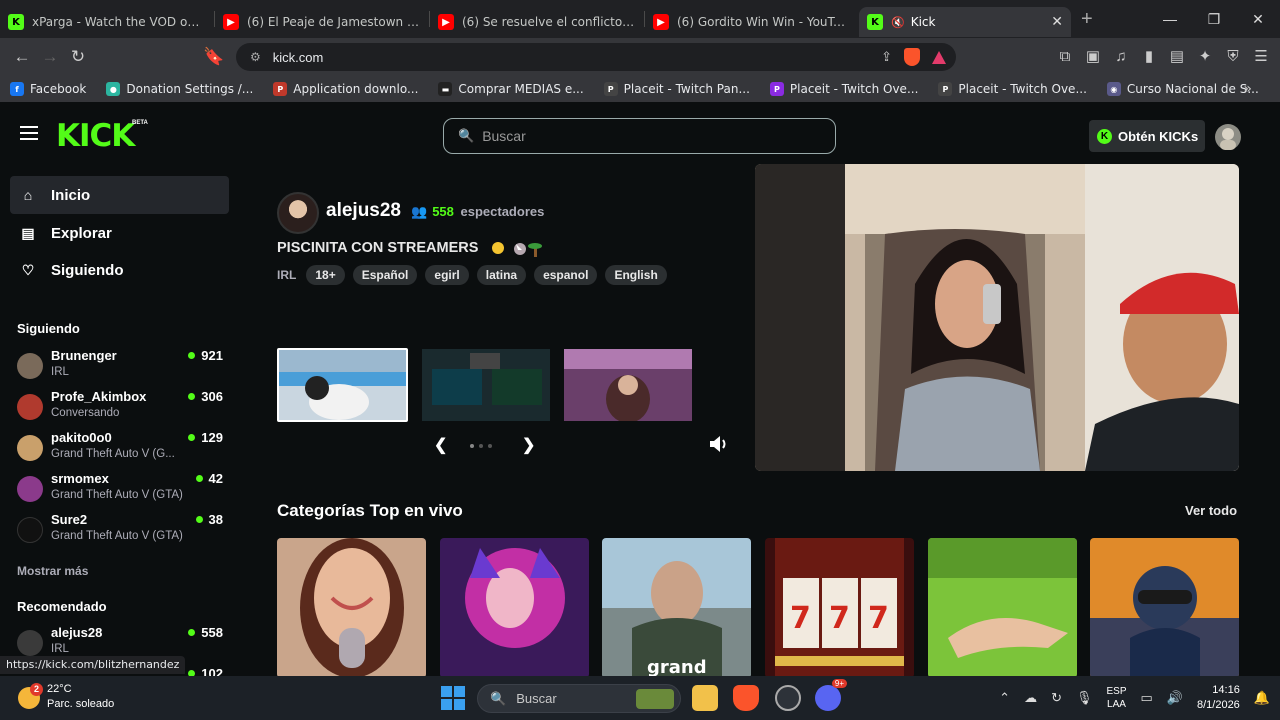 This screenshot has width=1280, height=720. What do you see at coordinates (214, 57) in the screenshot?
I see `bookmark-icon: 🔖` at bounding box center [214, 57].